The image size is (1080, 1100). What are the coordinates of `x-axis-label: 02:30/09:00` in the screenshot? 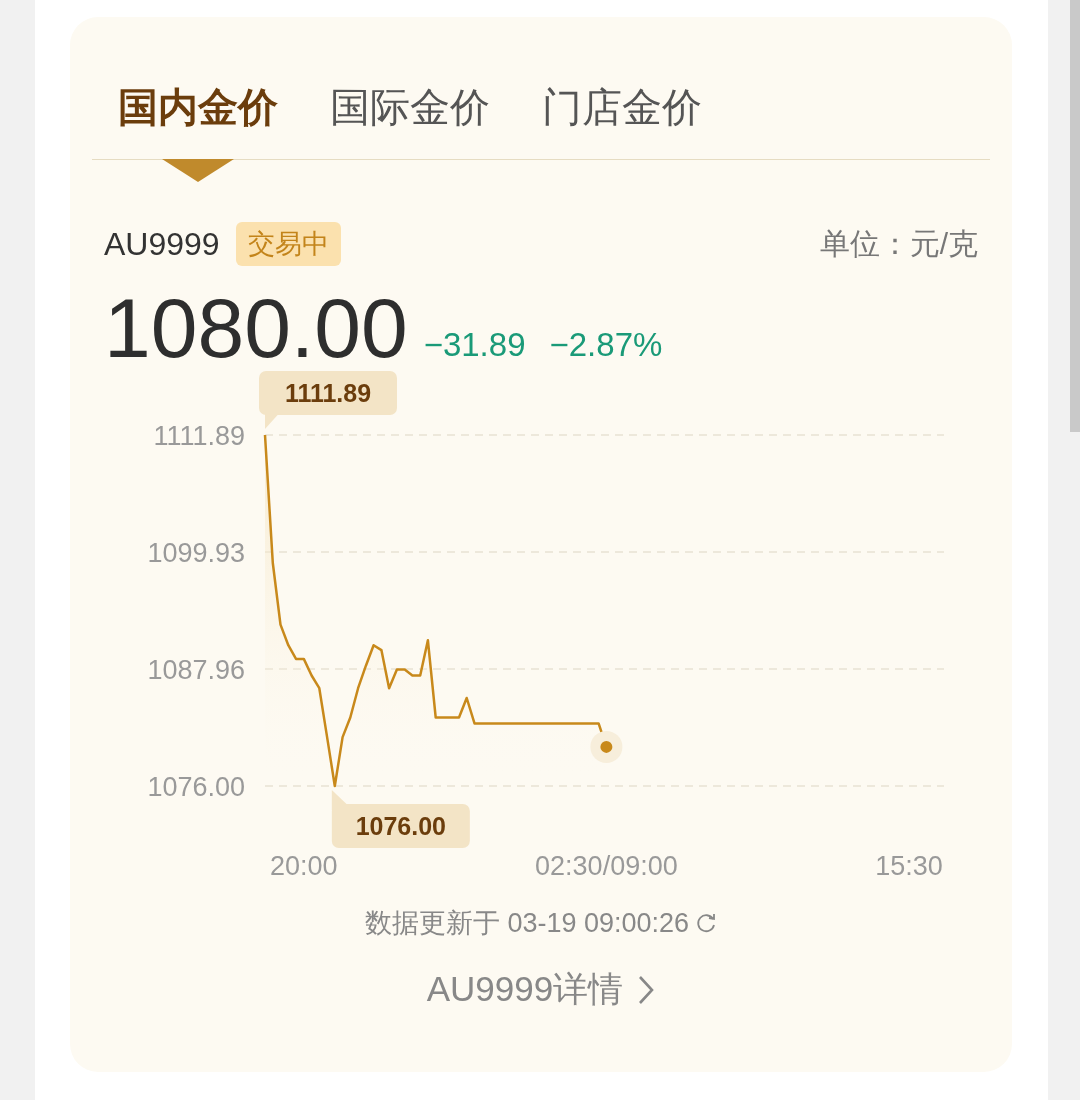 It's located at (606, 866).